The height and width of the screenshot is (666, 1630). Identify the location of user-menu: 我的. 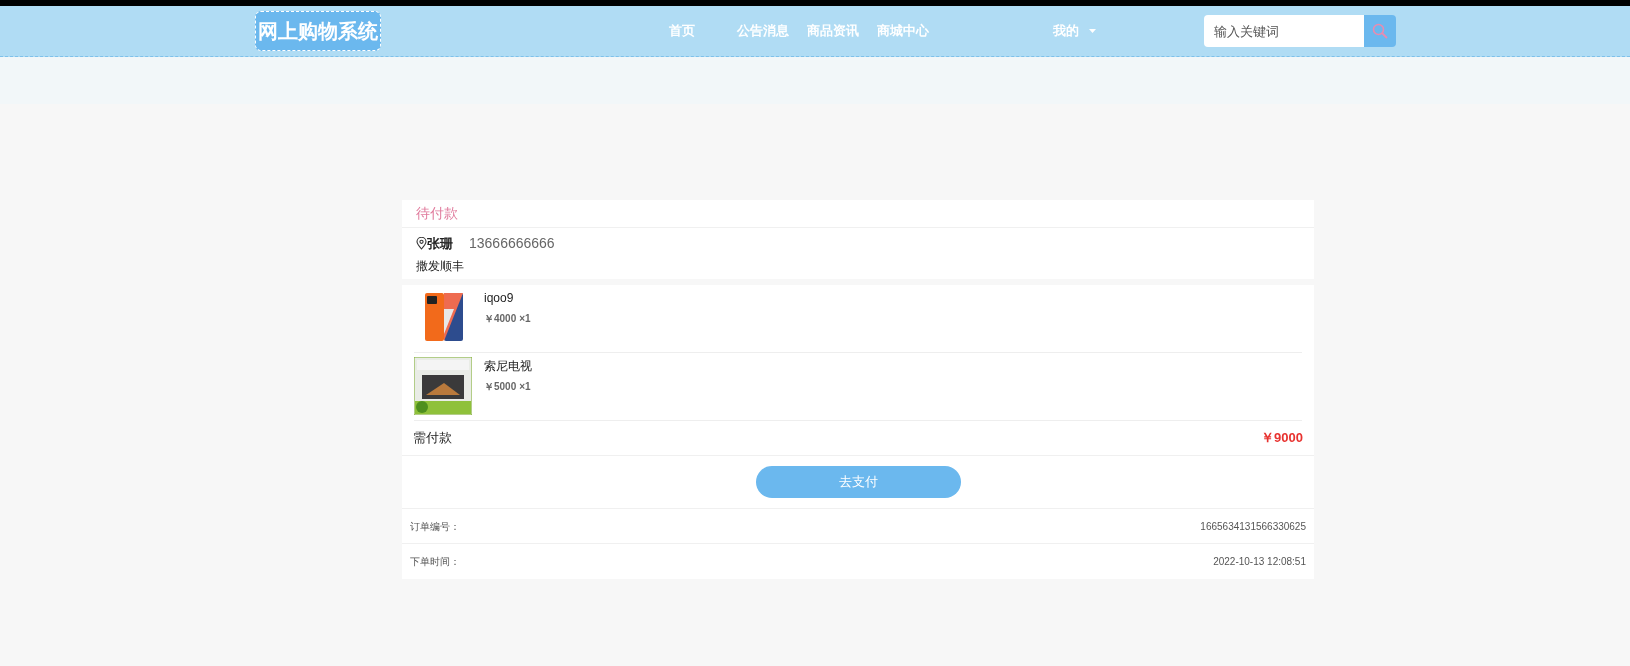
(1074, 31).